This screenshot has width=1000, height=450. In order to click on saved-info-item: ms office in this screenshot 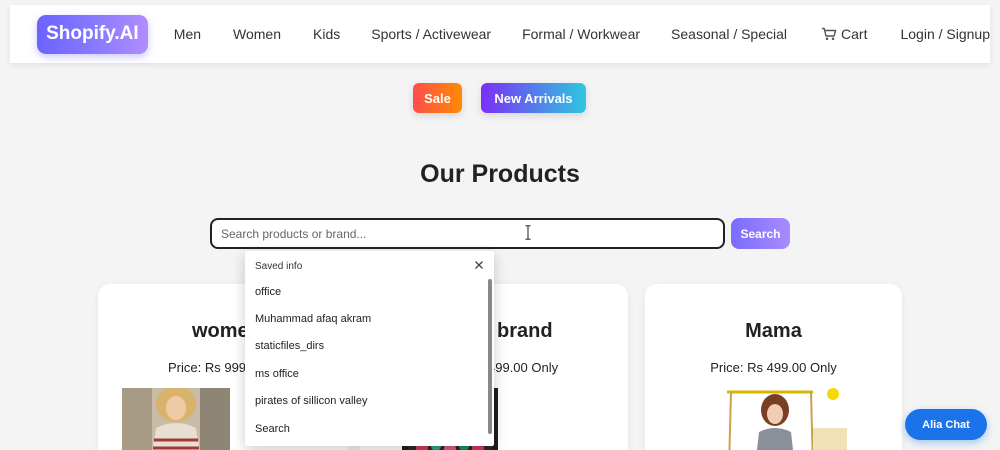, I will do `click(277, 374)`.